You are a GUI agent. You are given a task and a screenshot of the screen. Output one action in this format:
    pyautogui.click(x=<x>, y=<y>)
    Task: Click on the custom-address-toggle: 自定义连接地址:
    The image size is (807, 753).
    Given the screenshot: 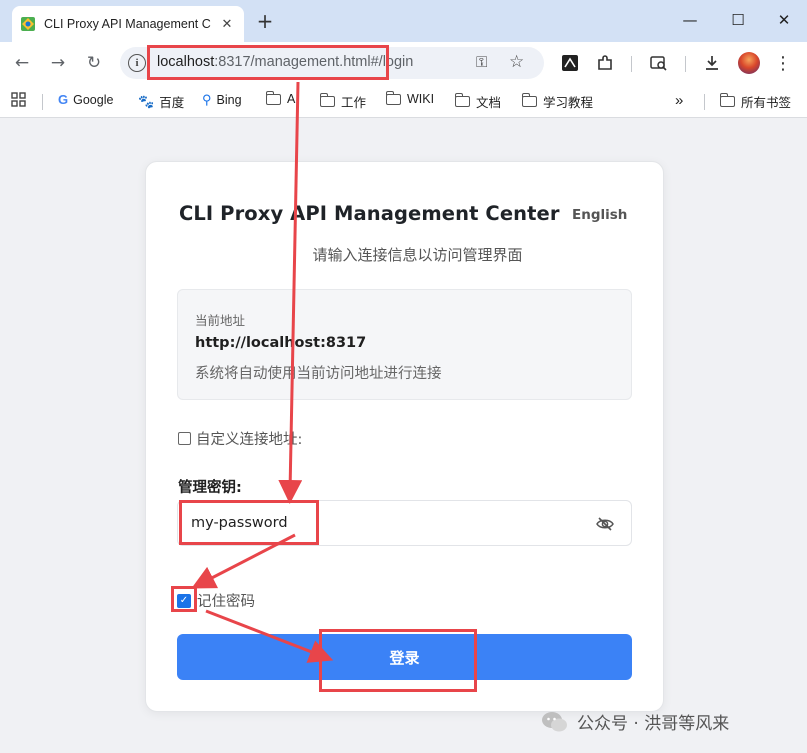 What is the action you would take?
    pyautogui.click(x=240, y=438)
    